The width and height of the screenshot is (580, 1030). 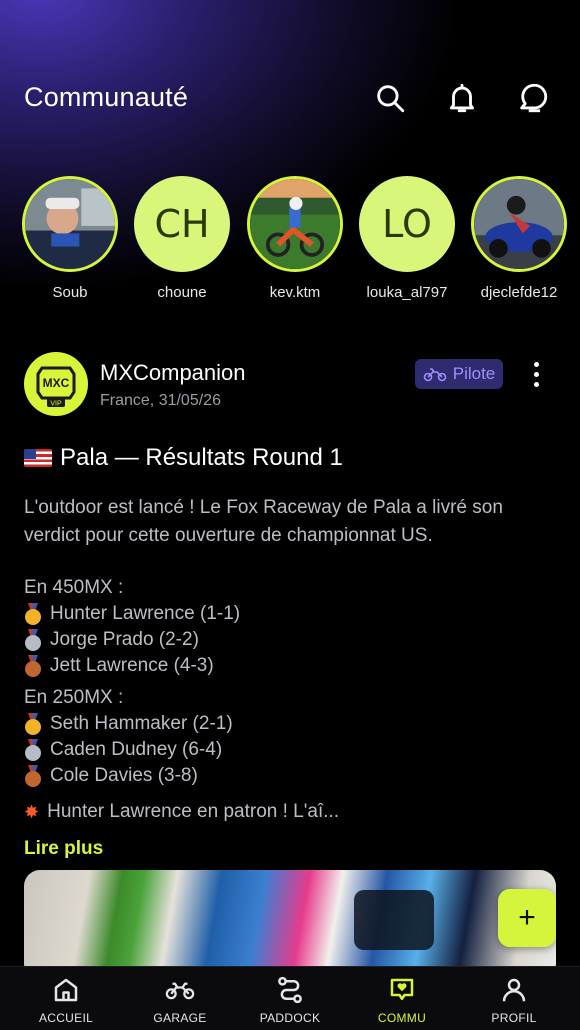 I want to click on svg-text: MXC, so click(x=56, y=383).